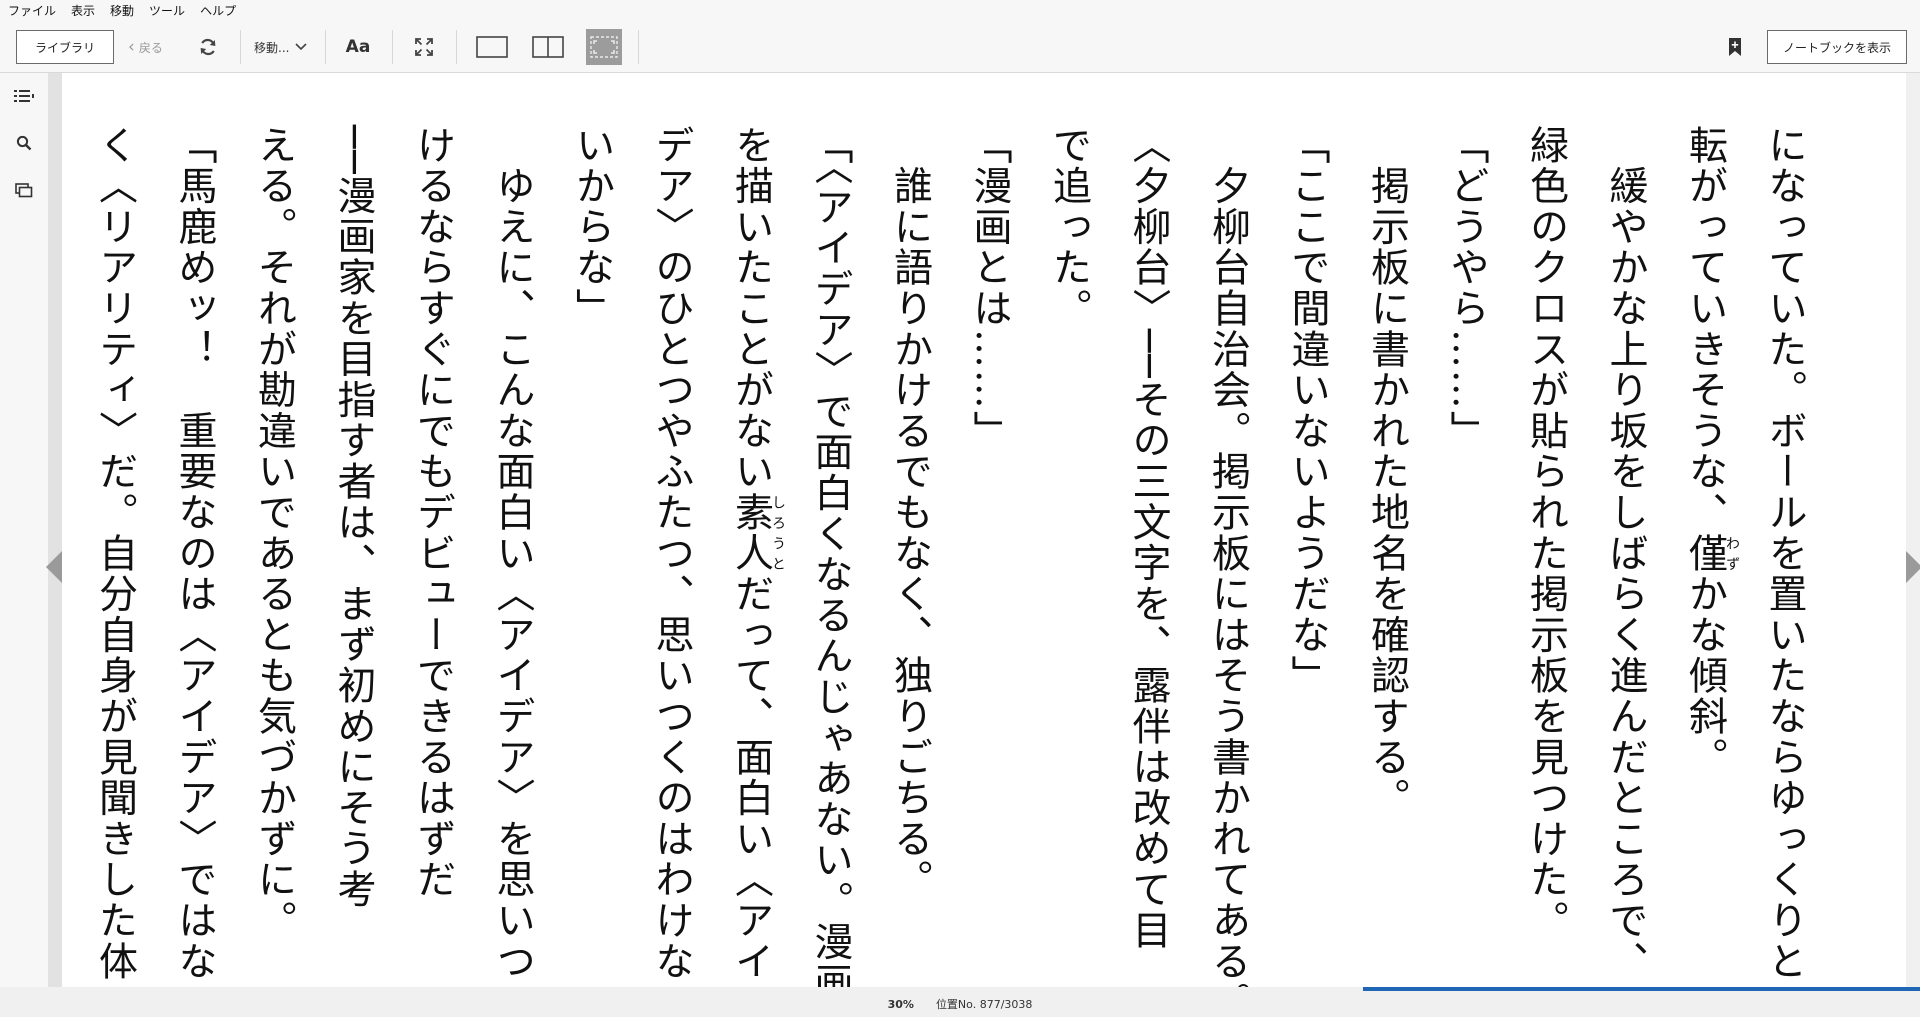  What do you see at coordinates (830, 556) in the screenshot?
I see `text-line: 「〈アイデア〉で面白くなるんじゃあない。漫画` at bounding box center [830, 556].